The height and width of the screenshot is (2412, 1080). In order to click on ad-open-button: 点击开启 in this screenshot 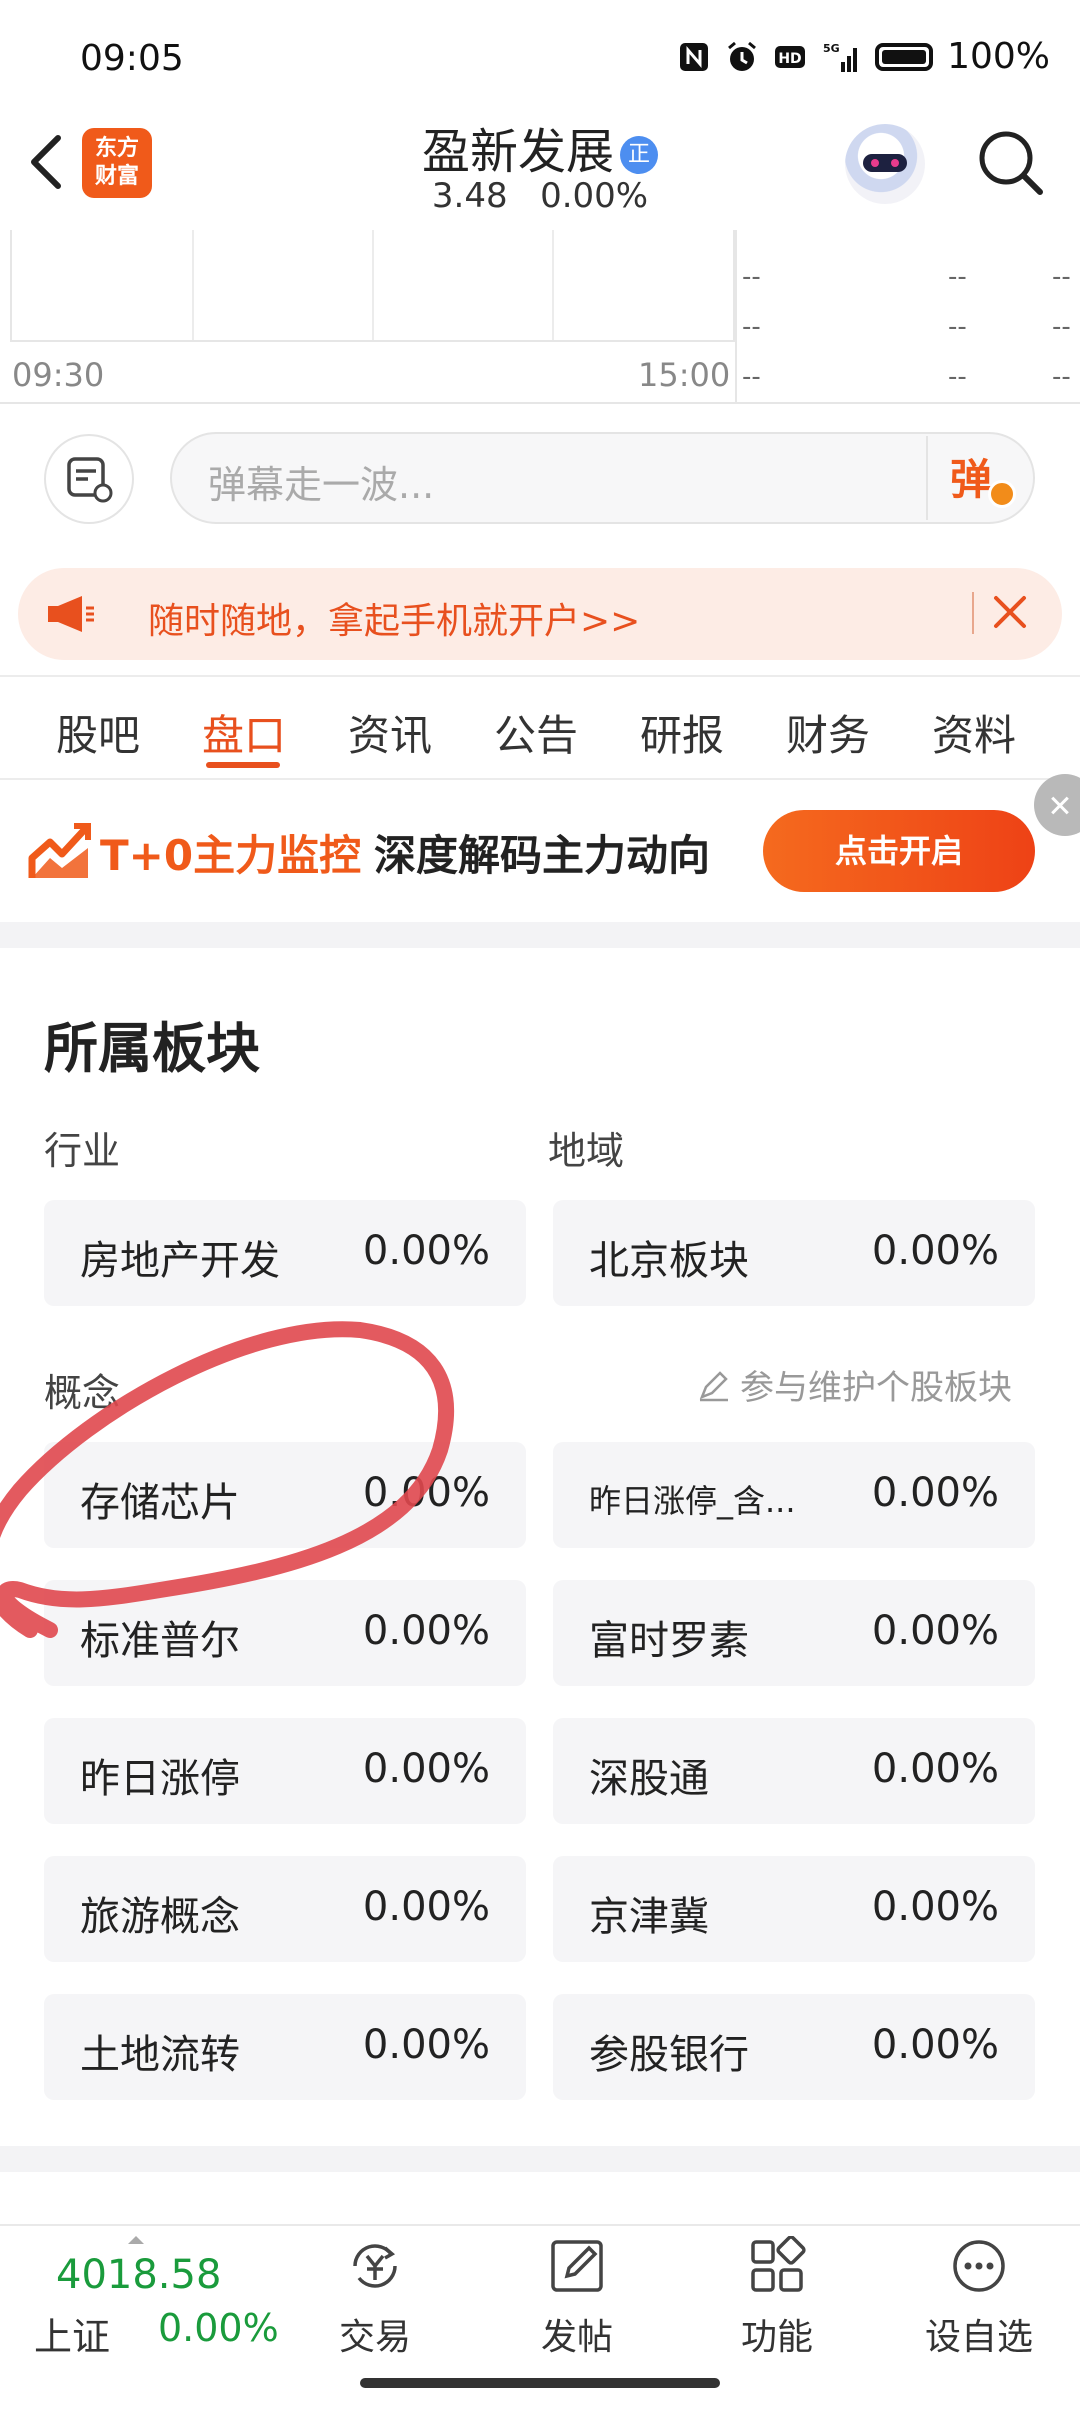, I will do `click(899, 851)`.